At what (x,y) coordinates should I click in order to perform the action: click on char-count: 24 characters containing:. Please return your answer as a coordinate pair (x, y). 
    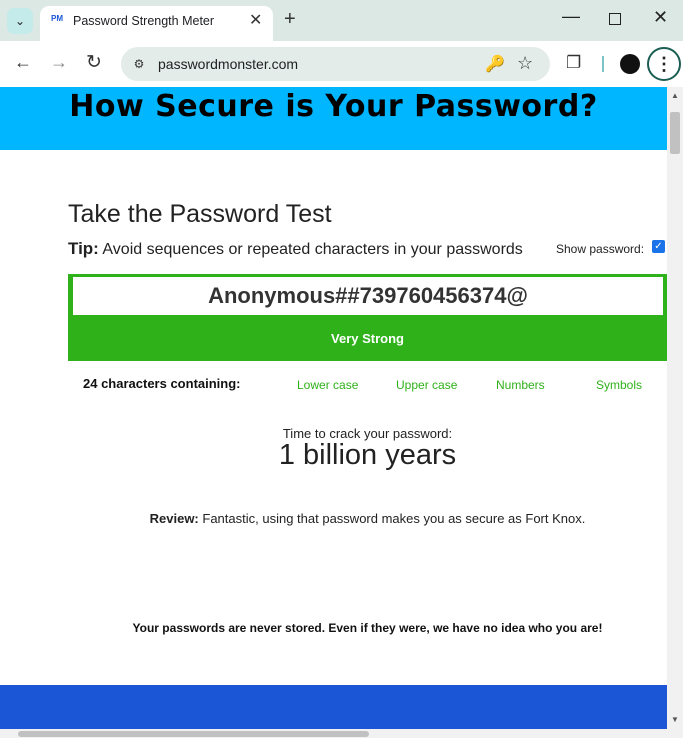
    Looking at the image, I should click on (162, 383).